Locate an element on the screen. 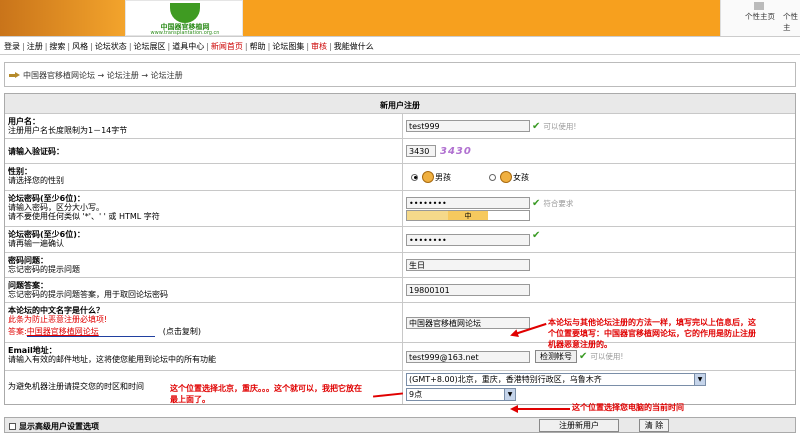 Image resolution: width=800 pixels, height=445 pixels. password-ok-text: 符合要求 is located at coordinates (558, 203).